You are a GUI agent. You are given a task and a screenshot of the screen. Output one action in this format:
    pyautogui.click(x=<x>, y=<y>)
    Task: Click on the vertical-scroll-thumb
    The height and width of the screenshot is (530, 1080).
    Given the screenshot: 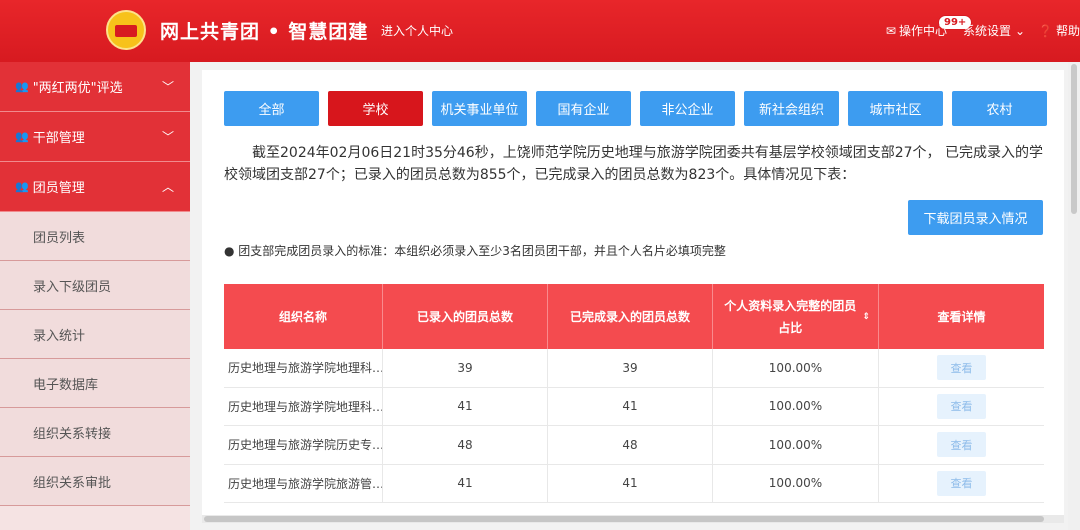 What is the action you would take?
    pyautogui.click(x=1074, y=139)
    